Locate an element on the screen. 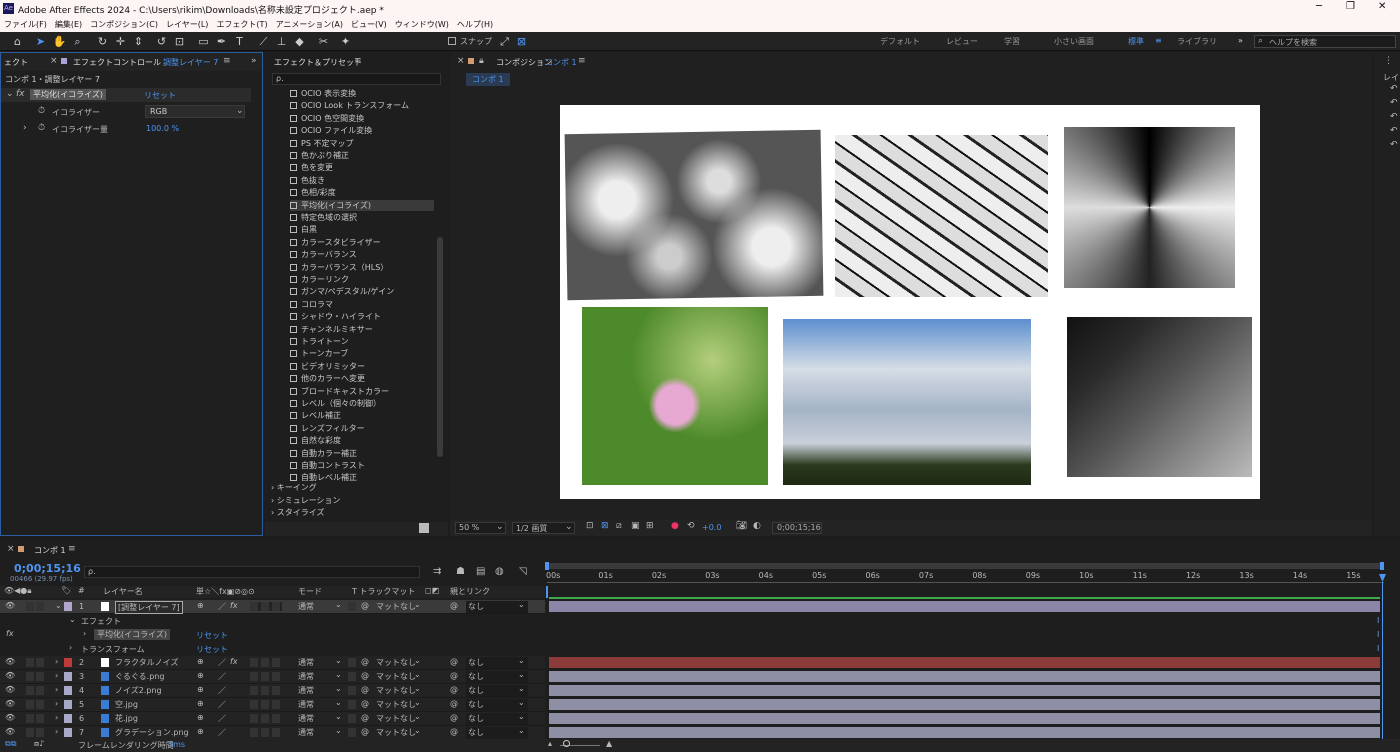 The width and height of the screenshot is (1400, 752). effect-list-item: レンズフィルター is located at coordinates (327, 428).